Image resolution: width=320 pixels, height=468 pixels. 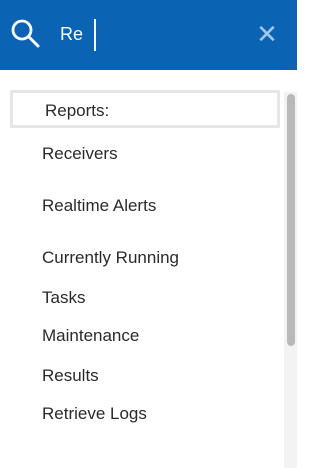 I want to click on result-item-currently-running-tasks: Currently Running Tasks, so click(x=145, y=271).